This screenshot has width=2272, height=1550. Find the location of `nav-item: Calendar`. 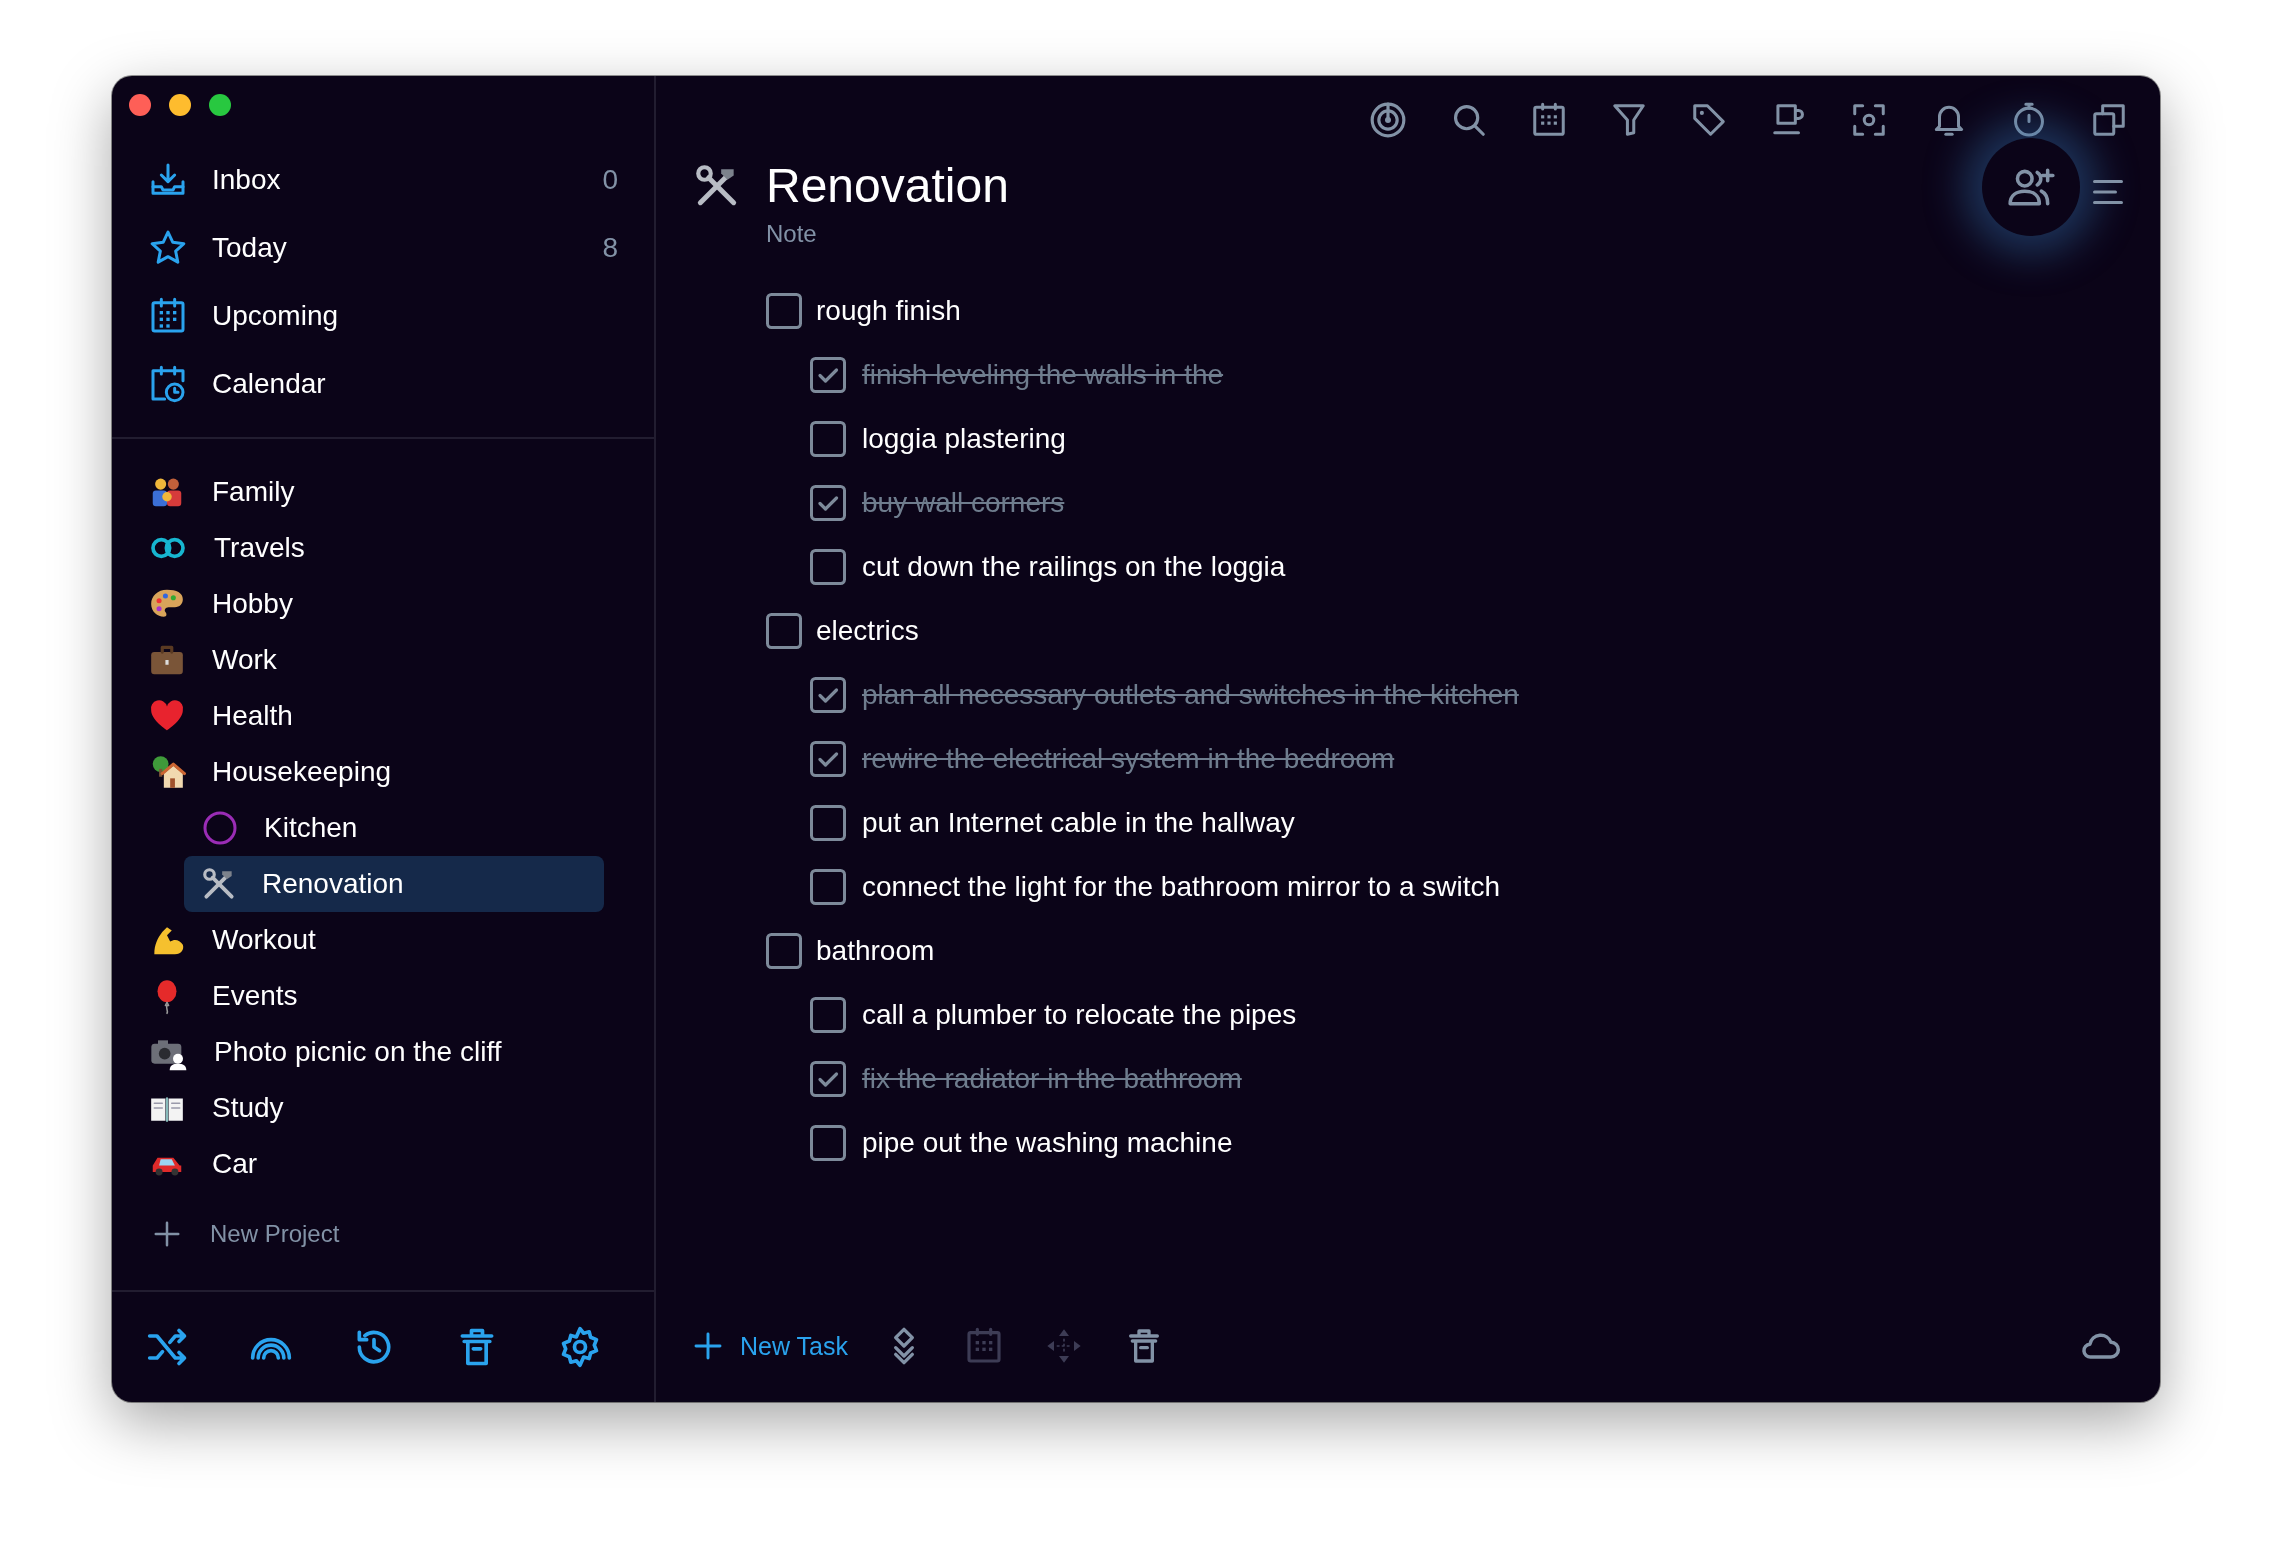

nav-item: Calendar is located at coordinates (415, 384).